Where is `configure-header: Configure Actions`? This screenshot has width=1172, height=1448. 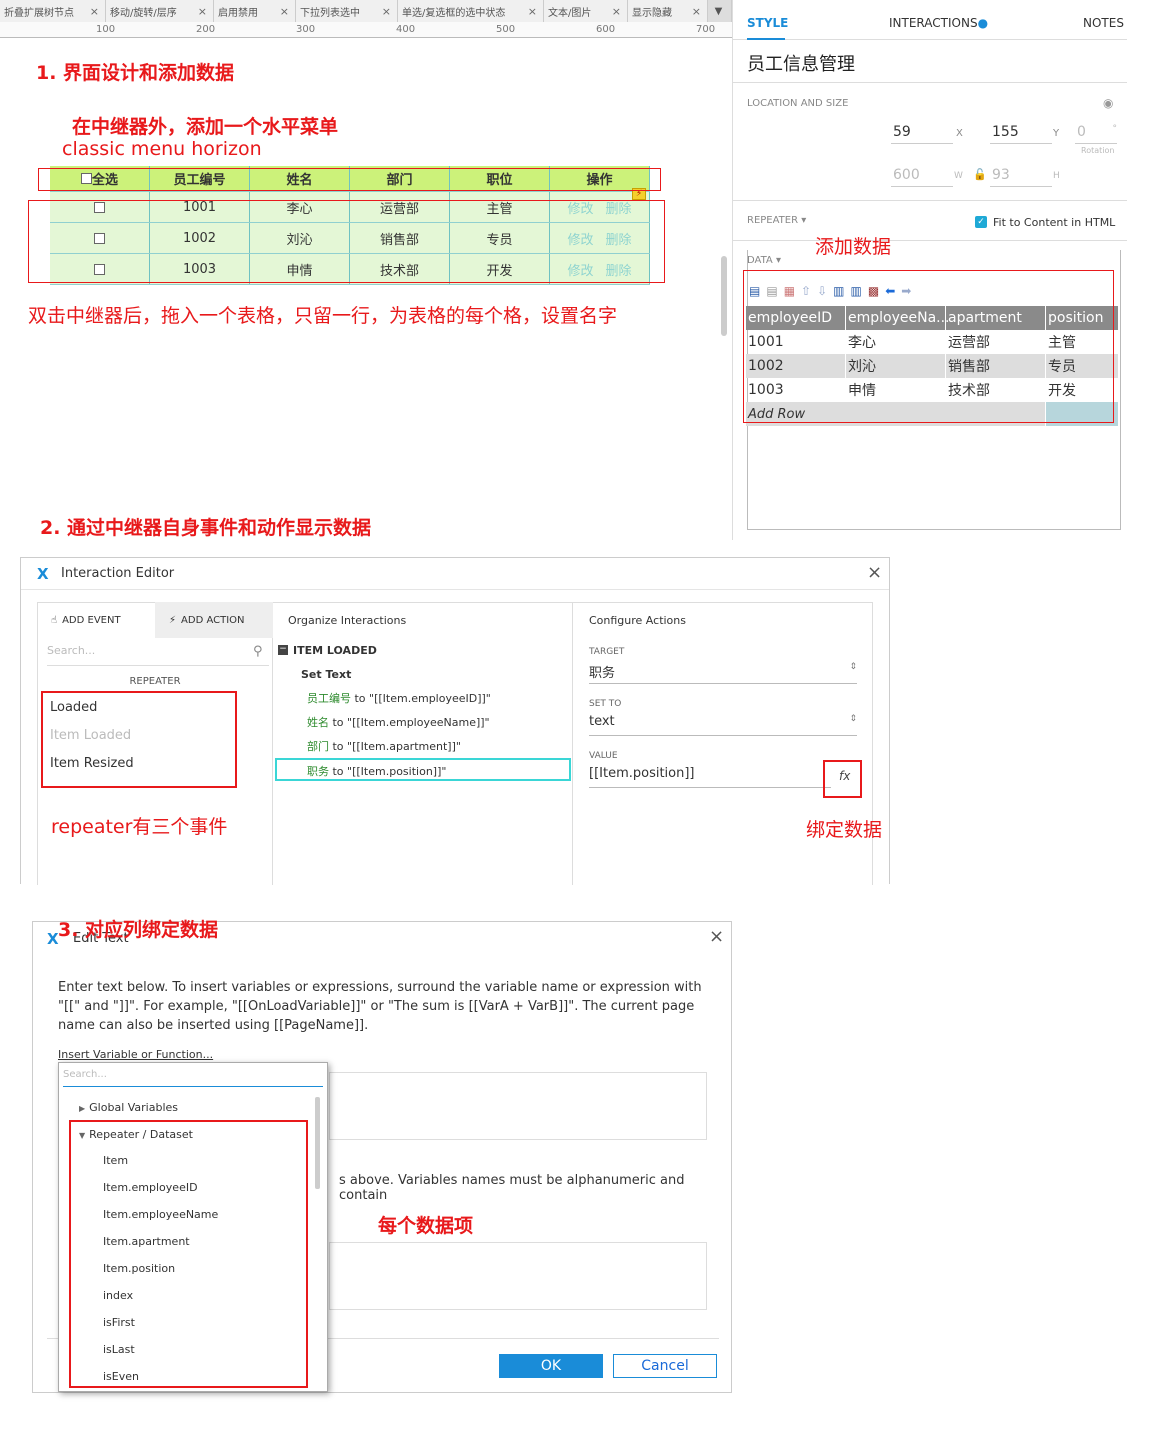 configure-header: Configure Actions is located at coordinates (637, 620).